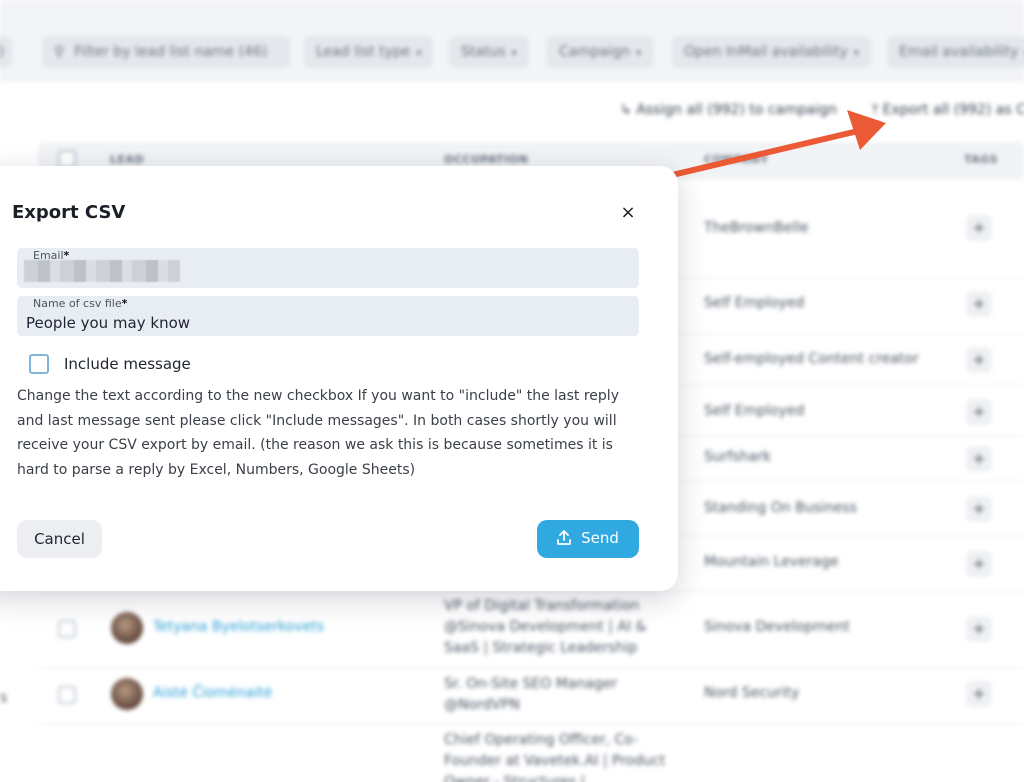  I want to click on status-label: Status, so click(483, 52).